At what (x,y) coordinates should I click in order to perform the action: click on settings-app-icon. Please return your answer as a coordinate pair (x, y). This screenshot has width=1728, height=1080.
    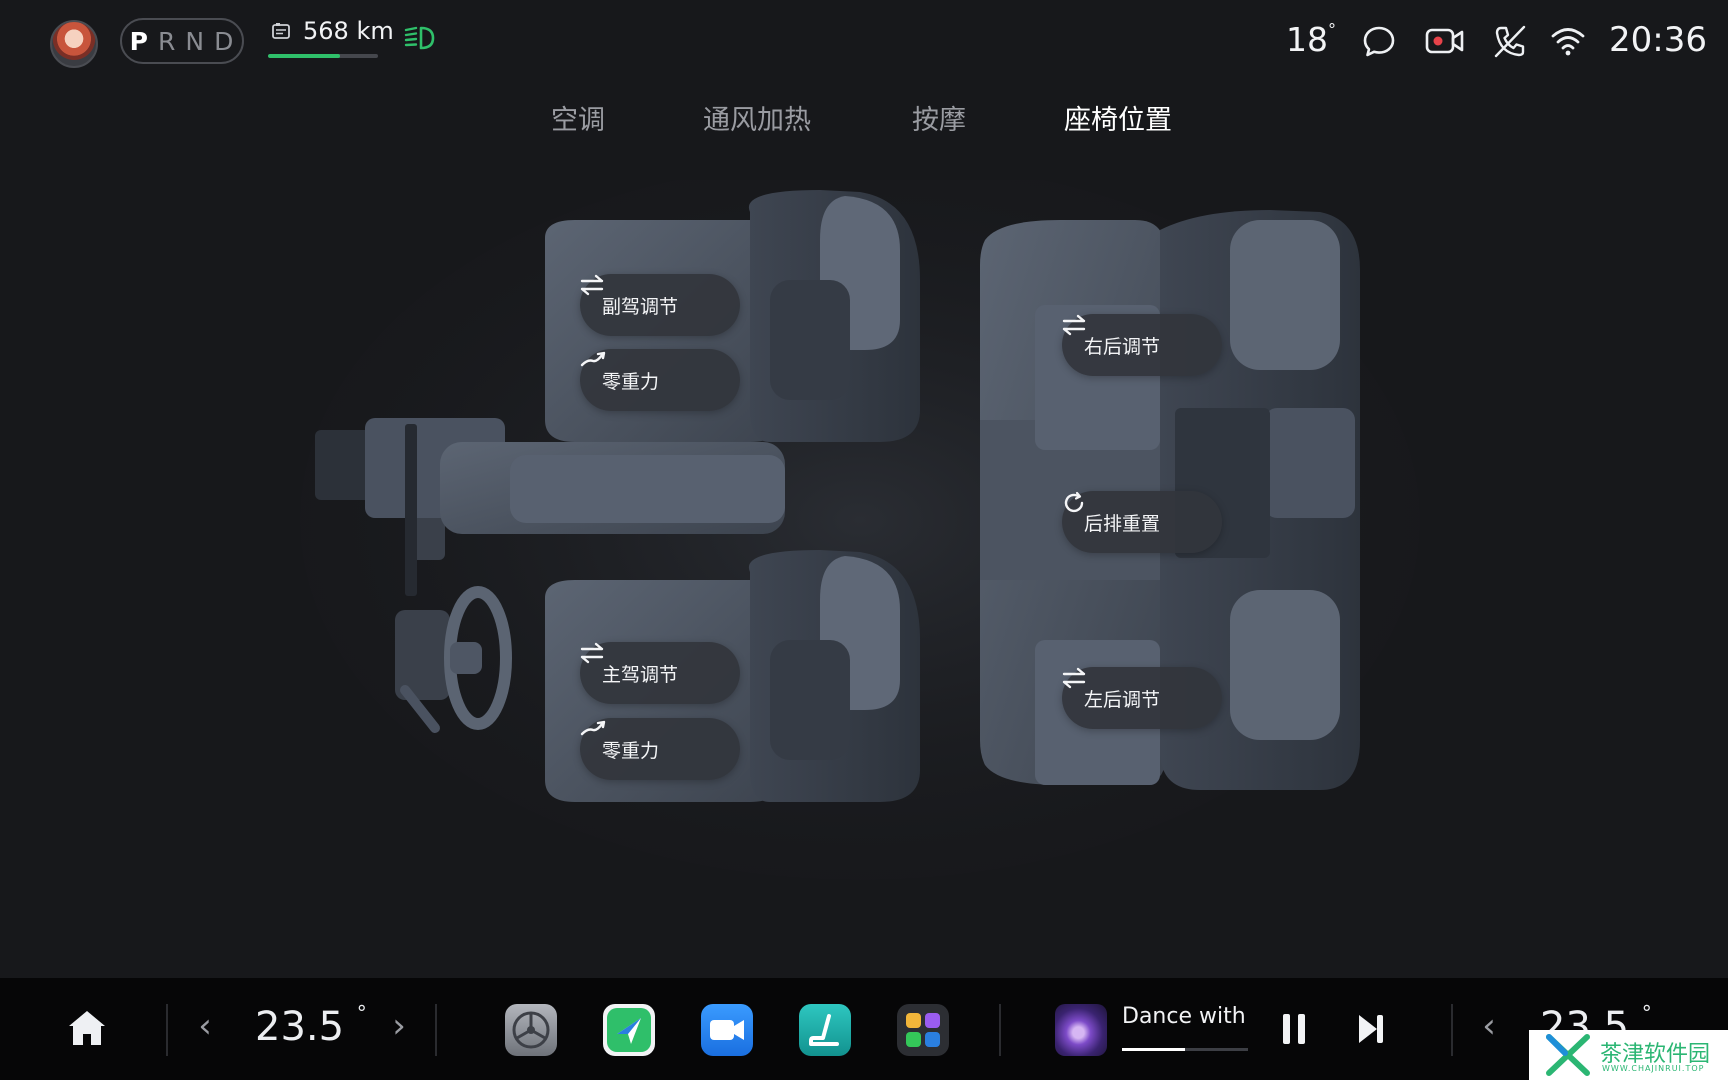
    Looking at the image, I should click on (531, 1030).